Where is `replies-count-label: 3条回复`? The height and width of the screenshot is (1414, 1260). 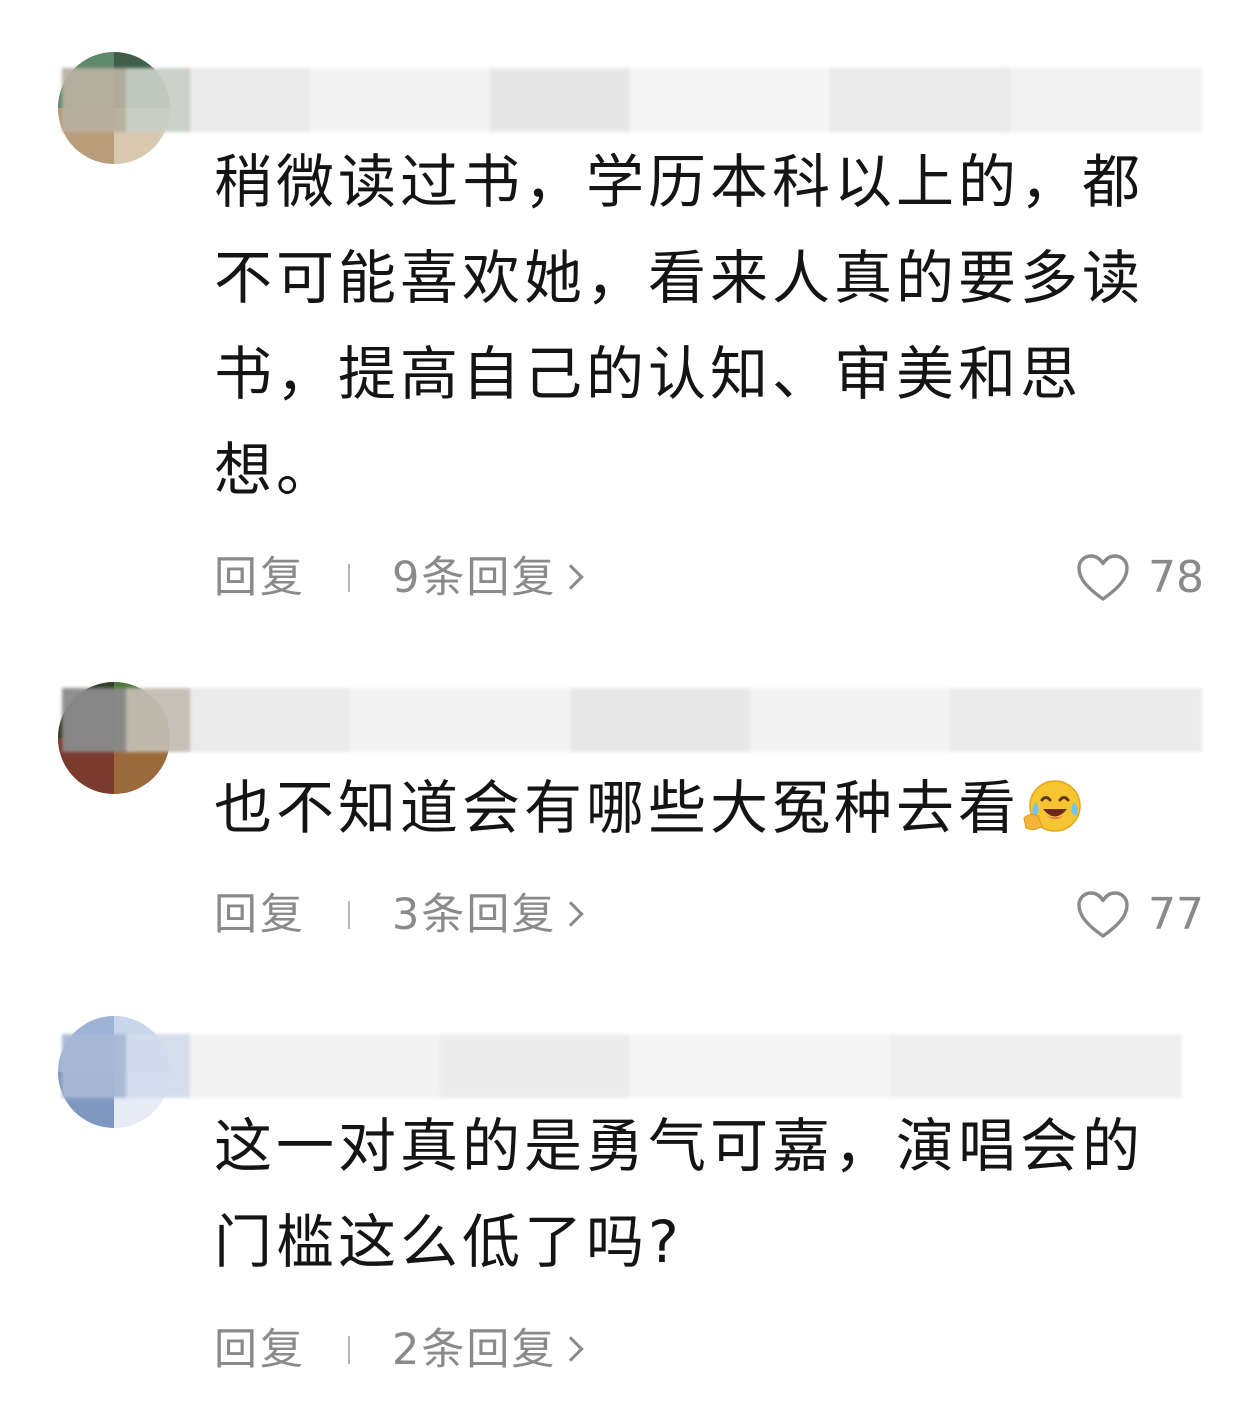 replies-count-label: 3条回复 is located at coordinates (474, 915).